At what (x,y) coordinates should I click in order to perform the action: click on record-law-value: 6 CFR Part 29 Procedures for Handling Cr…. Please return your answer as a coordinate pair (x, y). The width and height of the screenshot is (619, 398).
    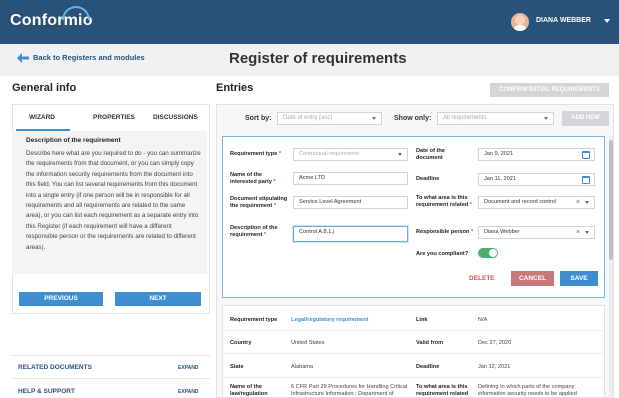
    Looking at the image, I should click on (349, 390).